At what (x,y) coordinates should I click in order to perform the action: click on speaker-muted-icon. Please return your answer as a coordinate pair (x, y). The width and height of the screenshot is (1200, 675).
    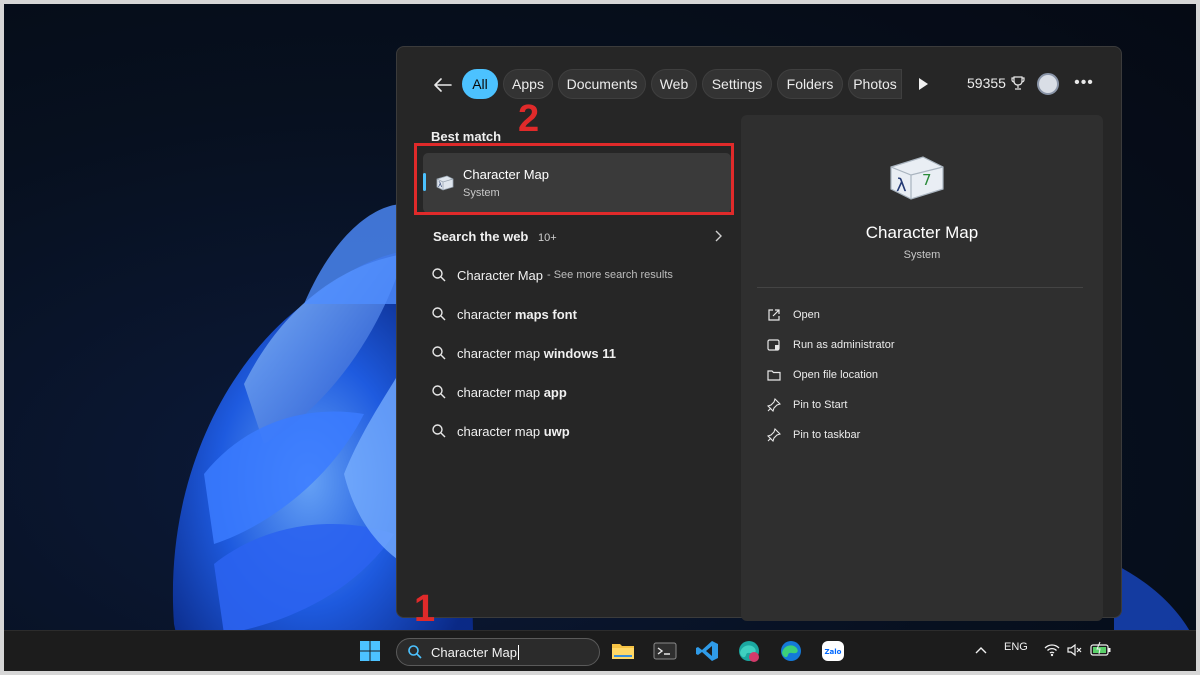
    Looking at the image, I should click on (1074, 650).